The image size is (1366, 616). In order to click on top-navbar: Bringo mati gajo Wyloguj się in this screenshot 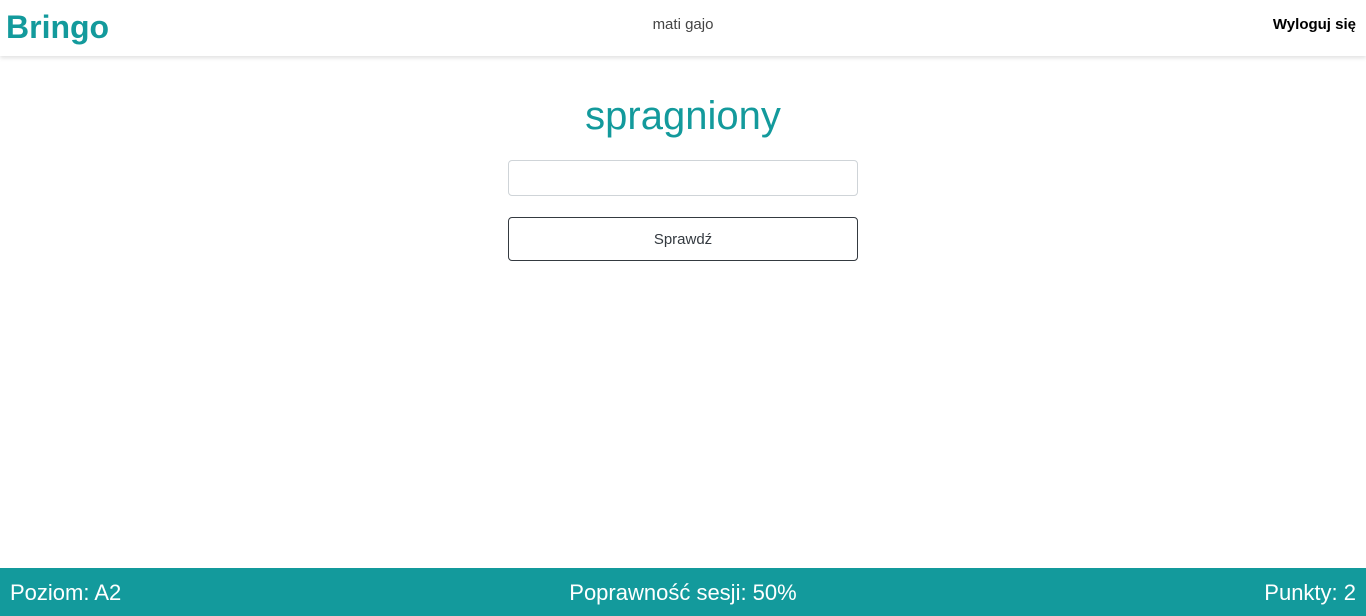, I will do `click(683, 28)`.